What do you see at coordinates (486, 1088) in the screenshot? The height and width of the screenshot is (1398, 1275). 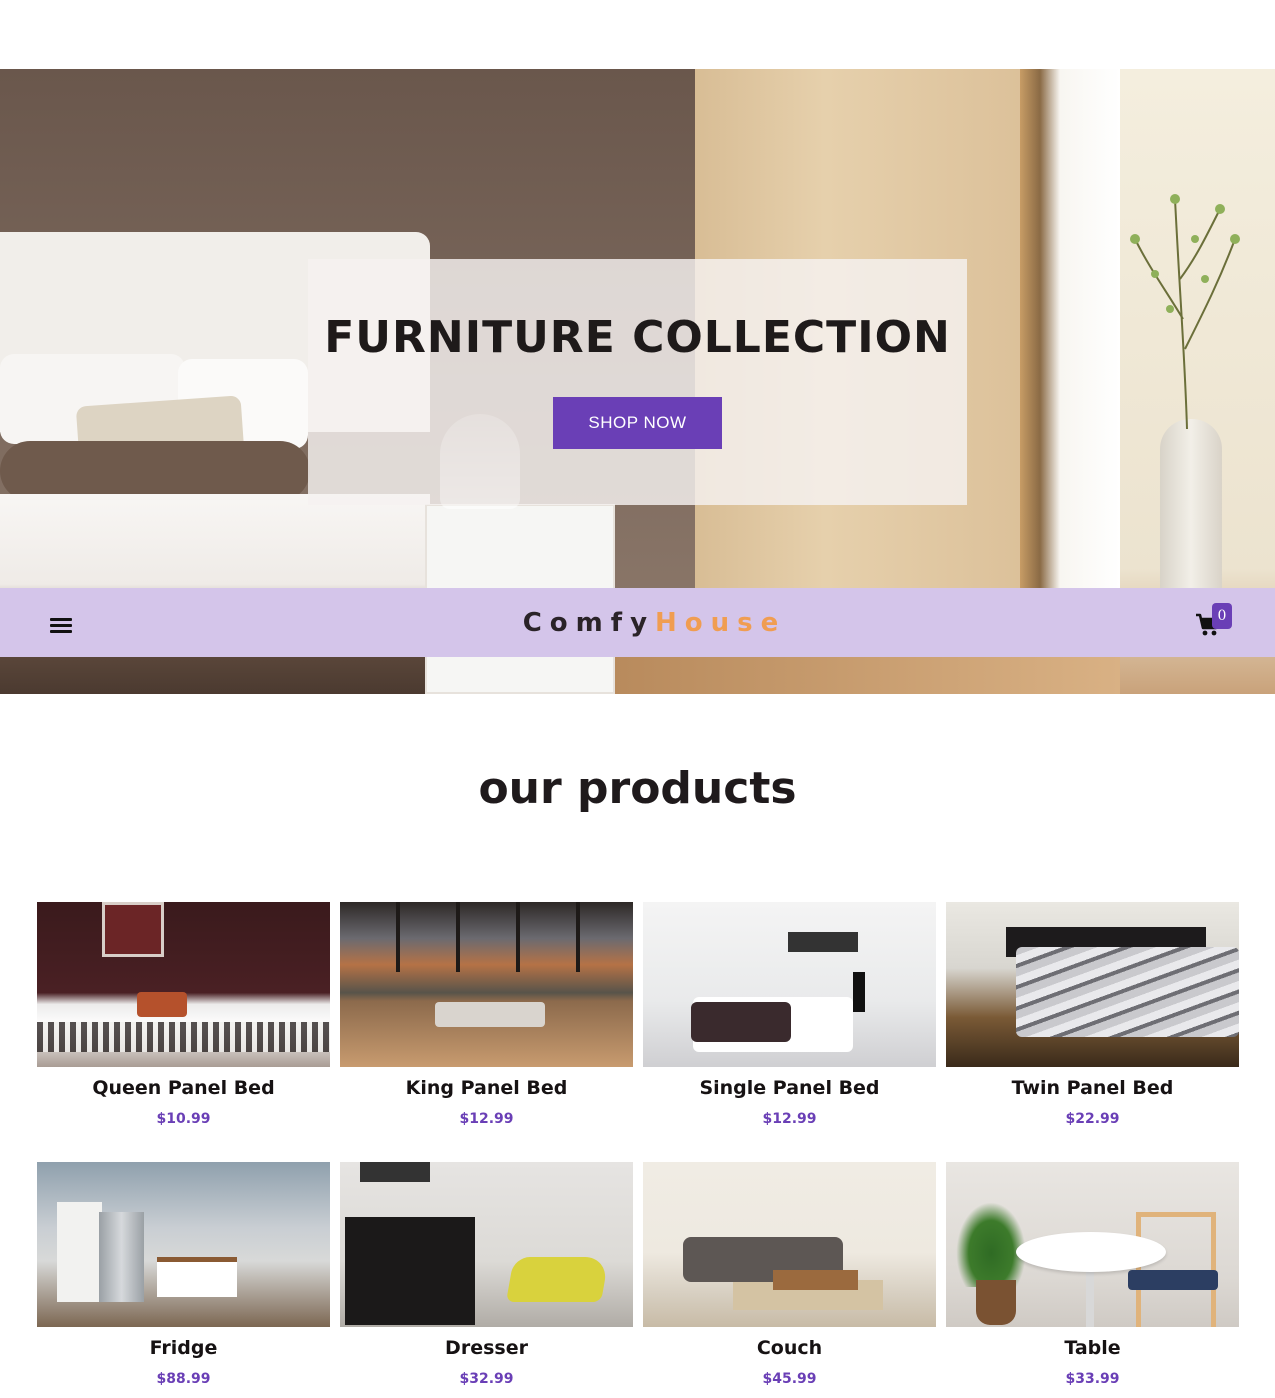 I see `product-name: King Panel Bed` at bounding box center [486, 1088].